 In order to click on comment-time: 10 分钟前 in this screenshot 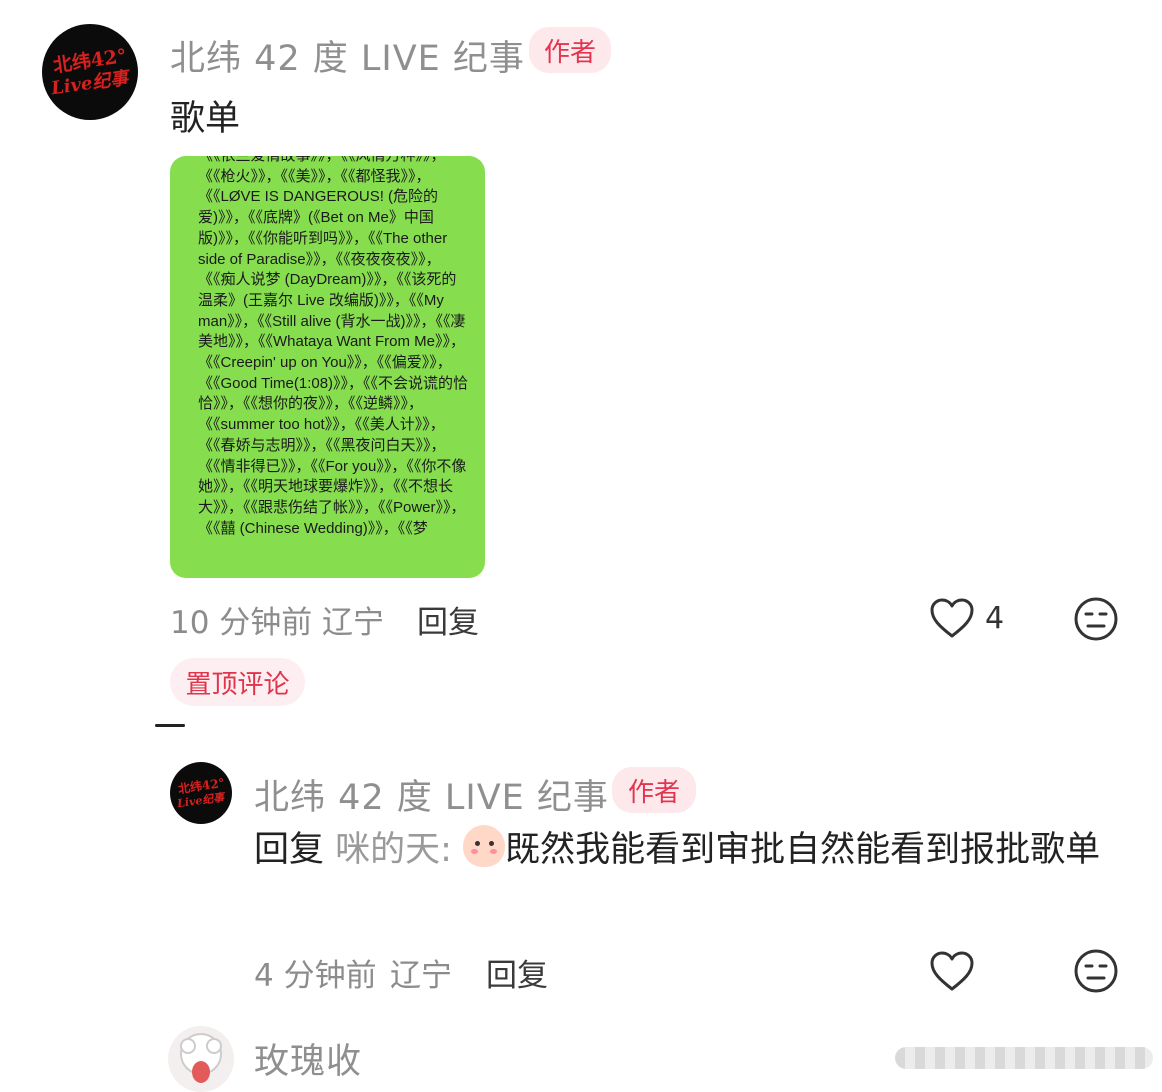, I will do `click(241, 623)`.